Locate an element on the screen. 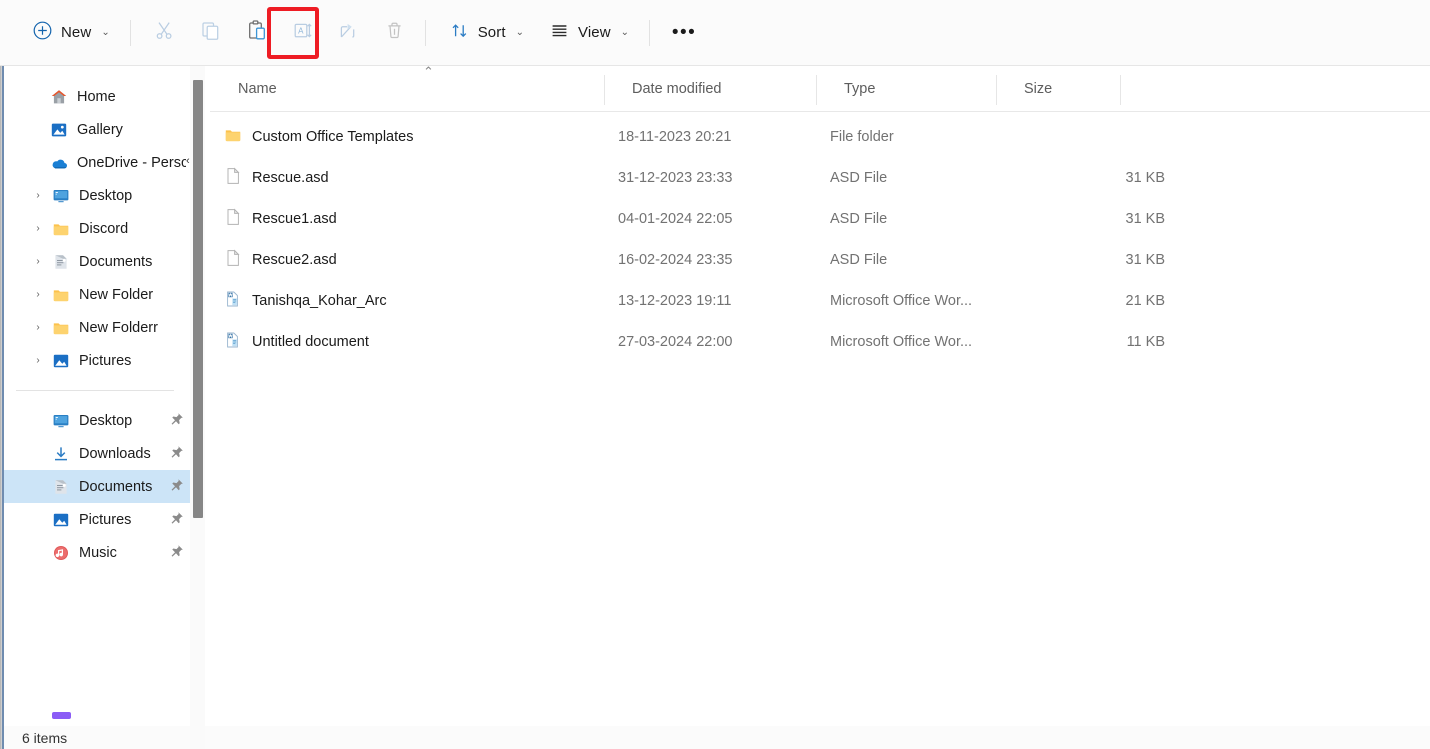 Image resolution: width=1430 pixels, height=749 pixels. quick-access-item-label: Music is located at coordinates (98, 552).